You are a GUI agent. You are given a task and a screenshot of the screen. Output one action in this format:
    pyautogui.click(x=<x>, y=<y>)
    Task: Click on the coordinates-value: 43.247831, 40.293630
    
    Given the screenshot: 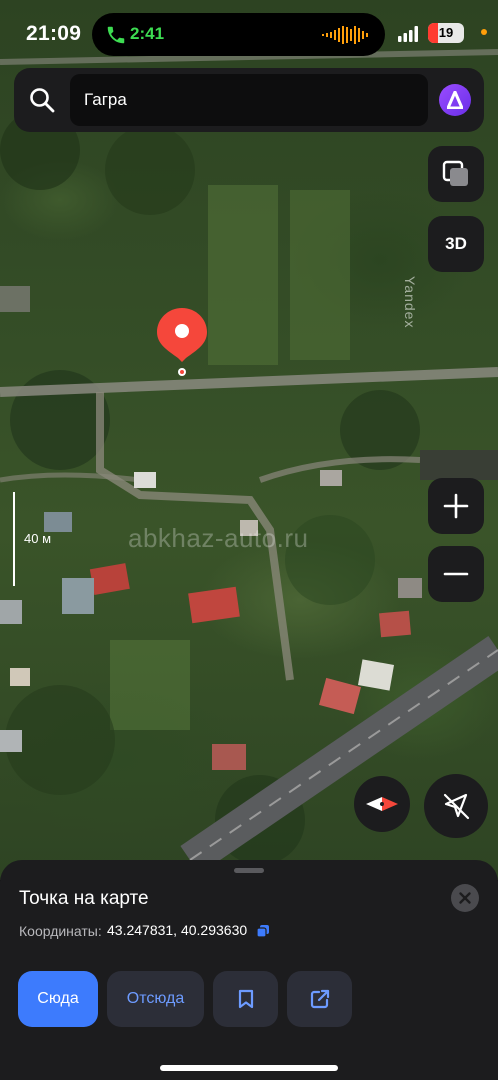 What is the action you would take?
    pyautogui.click(x=177, y=930)
    